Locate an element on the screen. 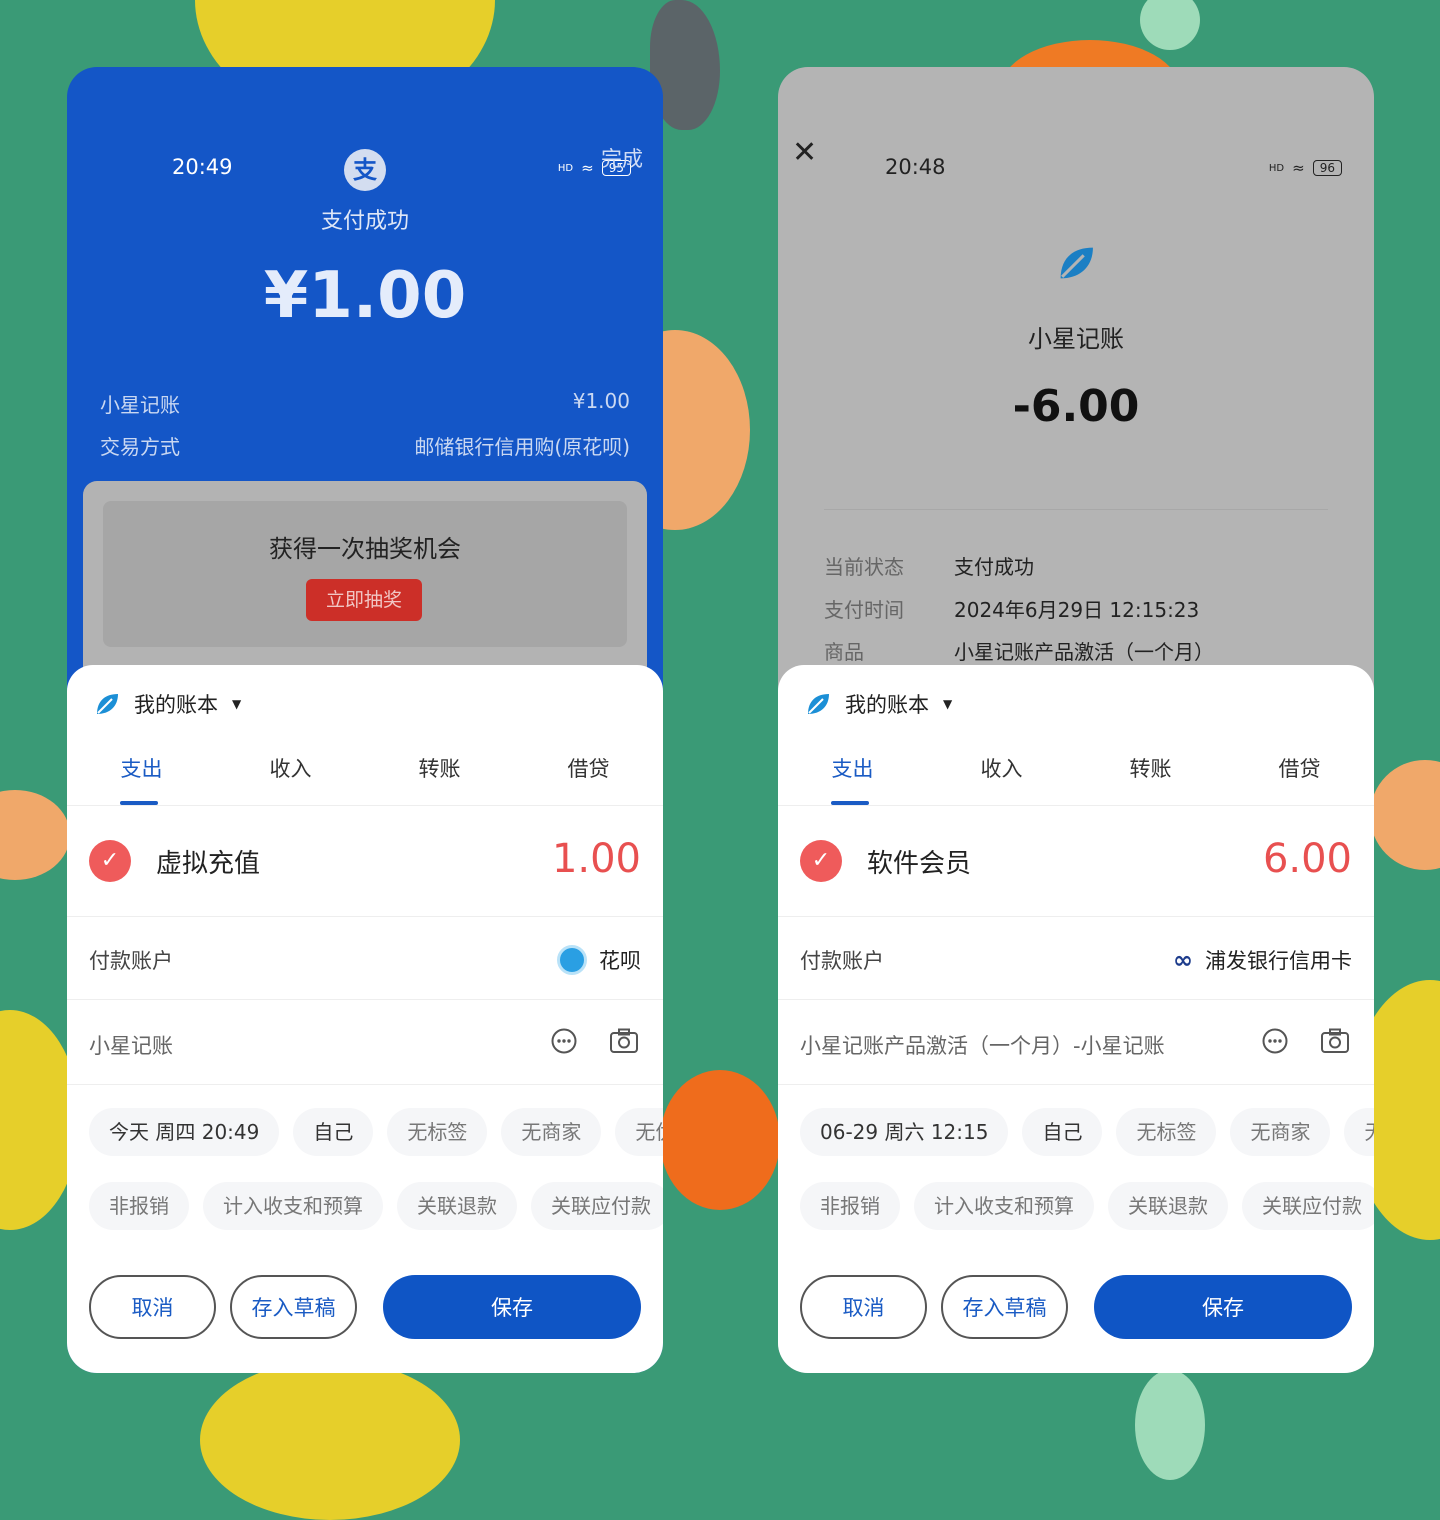 The height and width of the screenshot is (1520, 1440). chips-row-1: 今天 周四 20:49 自己 无标签 无商家 无优 is located at coordinates (376, 1132).